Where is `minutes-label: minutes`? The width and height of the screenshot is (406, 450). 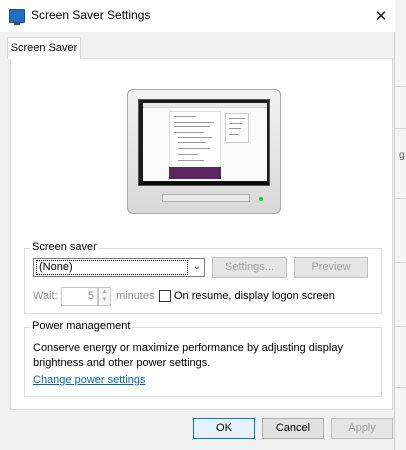
minutes-label: minutes is located at coordinates (135, 296).